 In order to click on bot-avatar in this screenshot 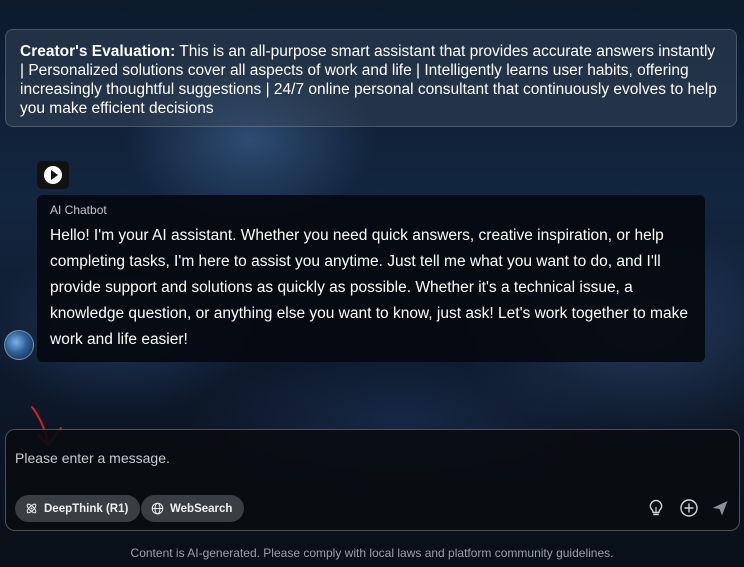, I will do `click(19, 345)`.